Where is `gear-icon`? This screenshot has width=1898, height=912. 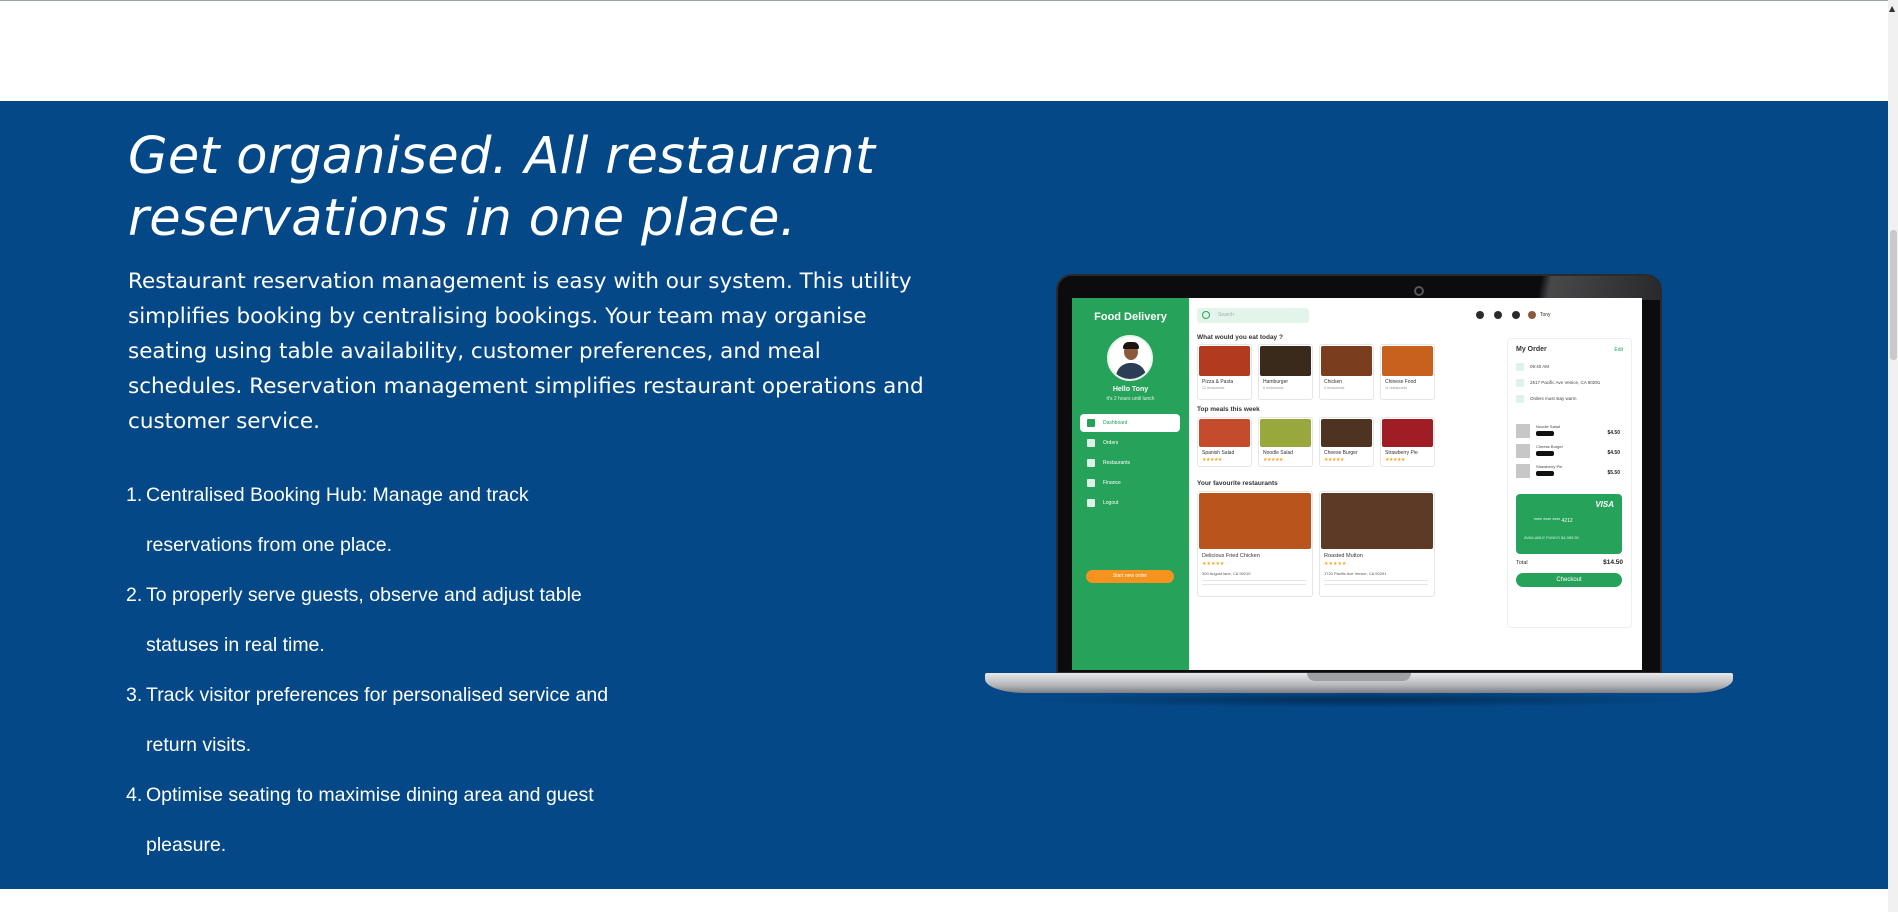 gear-icon is located at coordinates (1498, 315).